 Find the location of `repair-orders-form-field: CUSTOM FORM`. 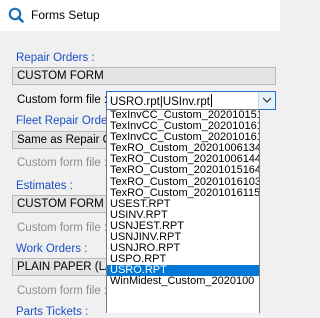

repair-orders-form-field: CUSTOM FORM is located at coordinates (144, 76).